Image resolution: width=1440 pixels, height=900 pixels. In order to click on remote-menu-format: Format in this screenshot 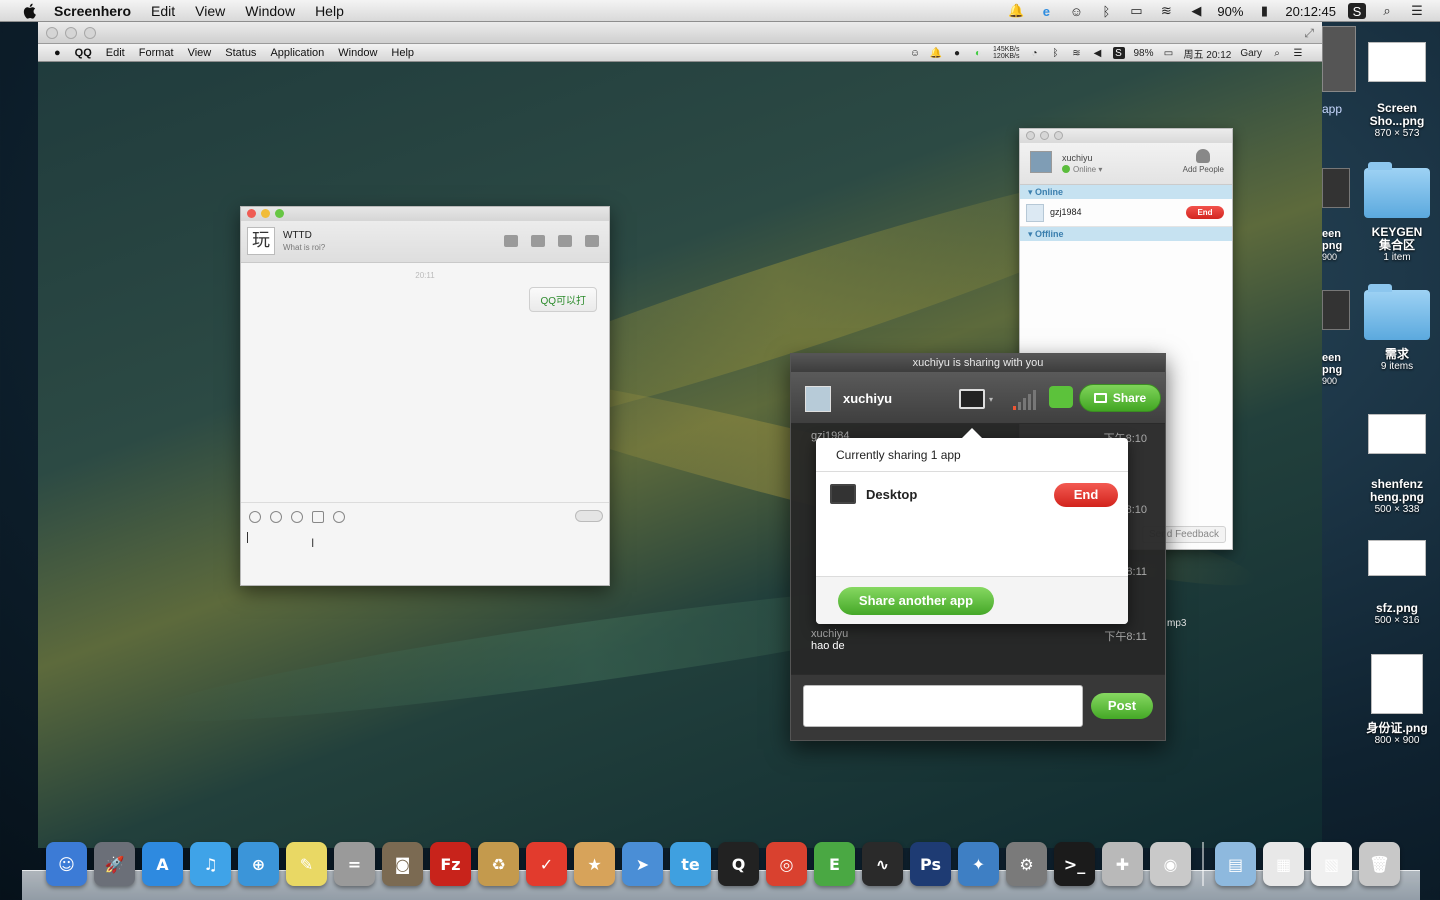, I will do `click(156, 53)`.